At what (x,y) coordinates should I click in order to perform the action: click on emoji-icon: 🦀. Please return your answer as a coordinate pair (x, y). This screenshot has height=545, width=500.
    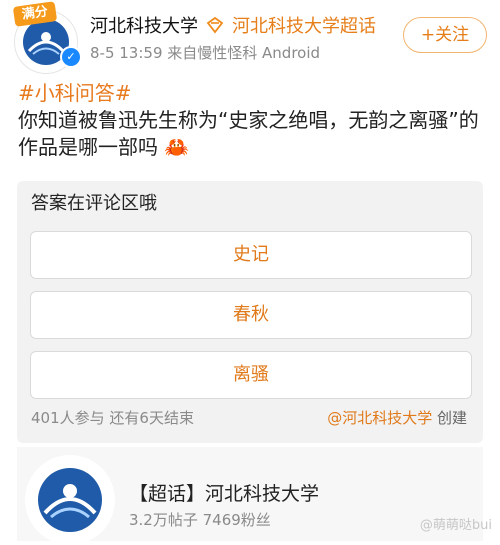
    Looking at the image, I should click on (177, 147).